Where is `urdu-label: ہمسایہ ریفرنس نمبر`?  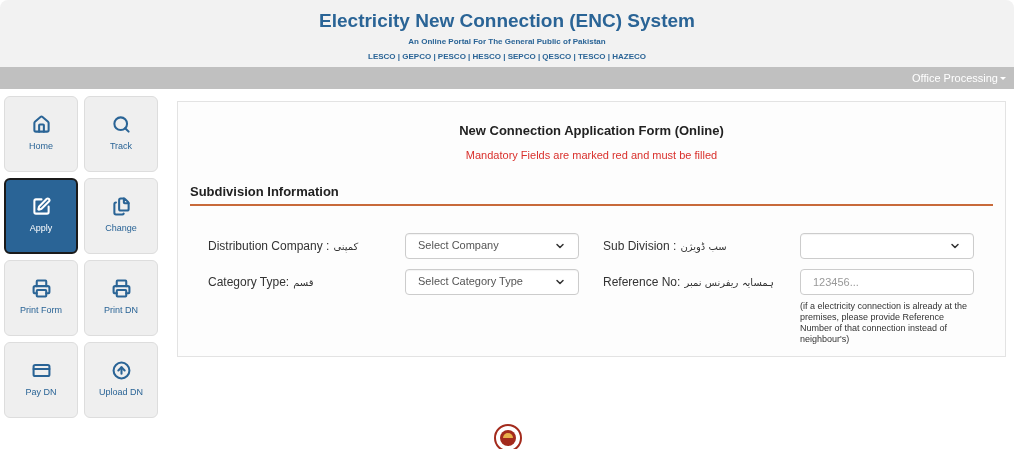
urdu-label: ہمسایہ ریفرنس نمبر is located at coordinates (729, 282).